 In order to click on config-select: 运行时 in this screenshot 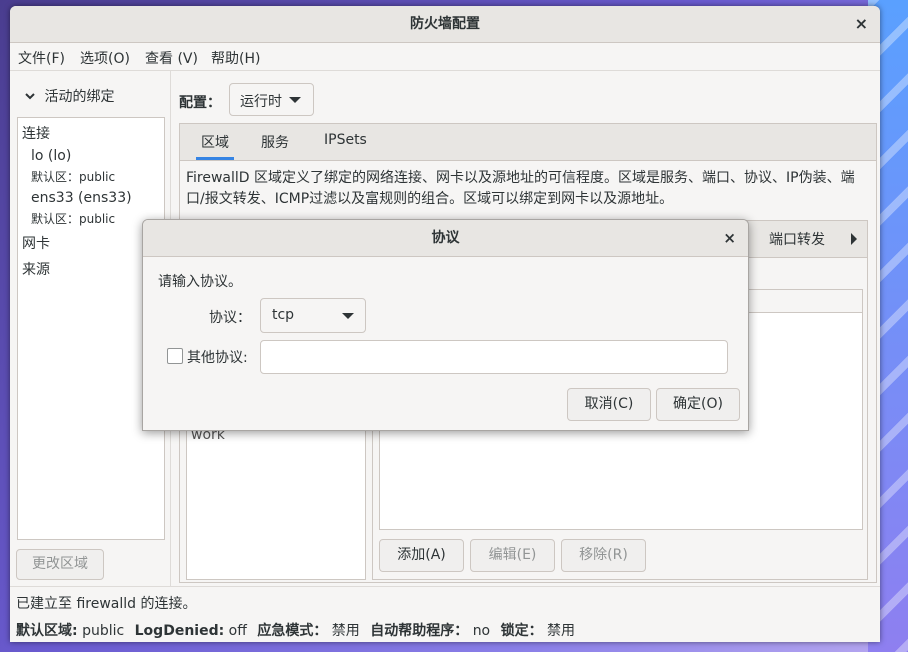, I will do `click(271, 99)`.